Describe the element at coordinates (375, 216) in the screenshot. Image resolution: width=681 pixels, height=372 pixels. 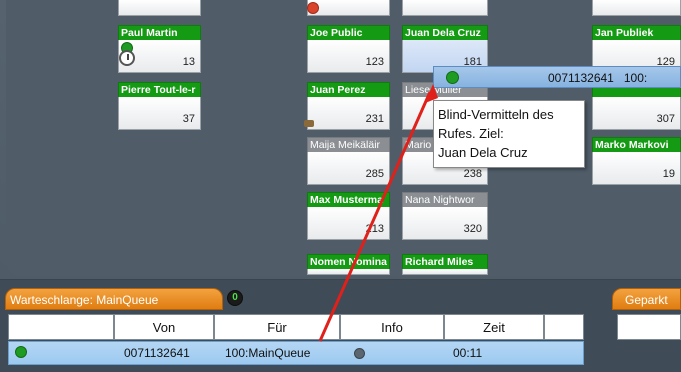
I see `drag-arrow-line` at that location.